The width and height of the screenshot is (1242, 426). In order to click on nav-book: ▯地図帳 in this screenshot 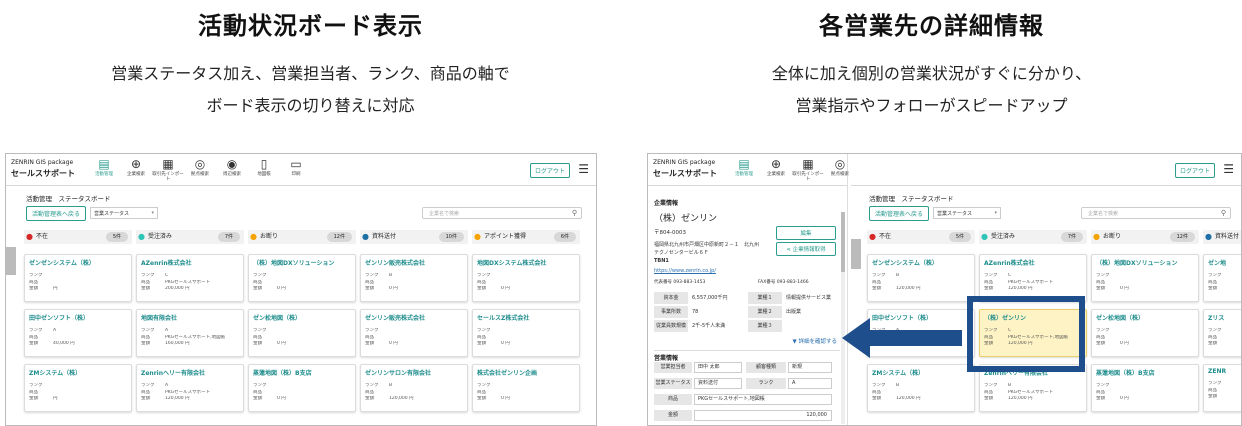, I will do `click(264, 169)`.